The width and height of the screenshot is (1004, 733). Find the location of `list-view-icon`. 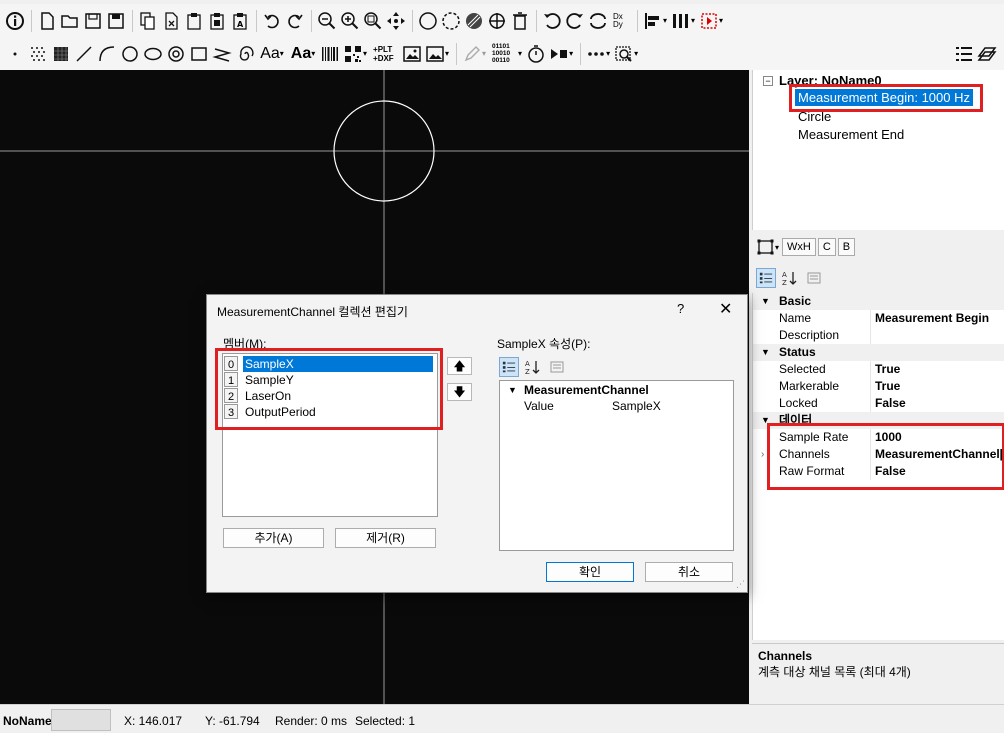

list-view-icon is located at coordinates (964, 54).